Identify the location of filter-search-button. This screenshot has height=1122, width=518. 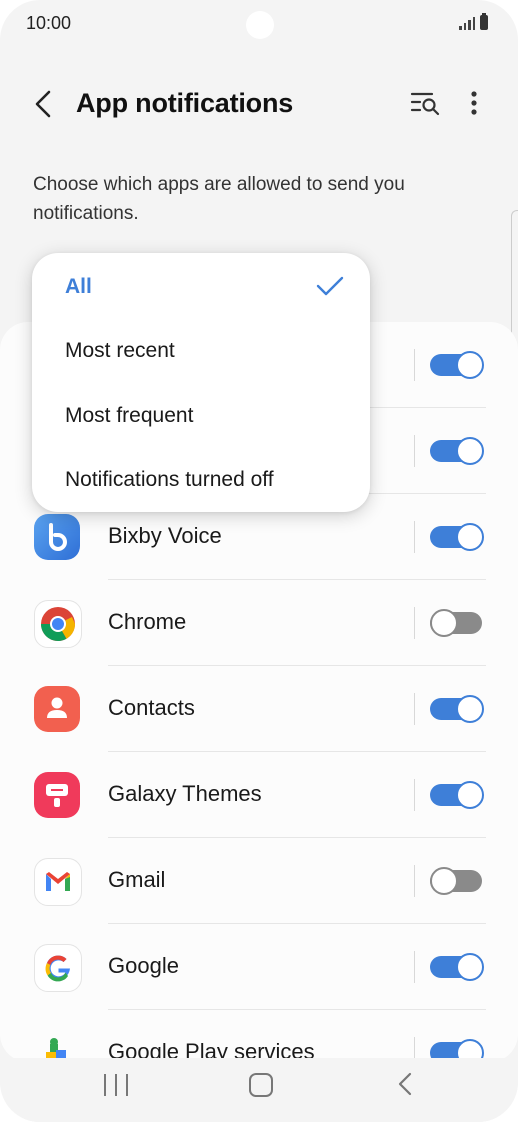
(426, 104).